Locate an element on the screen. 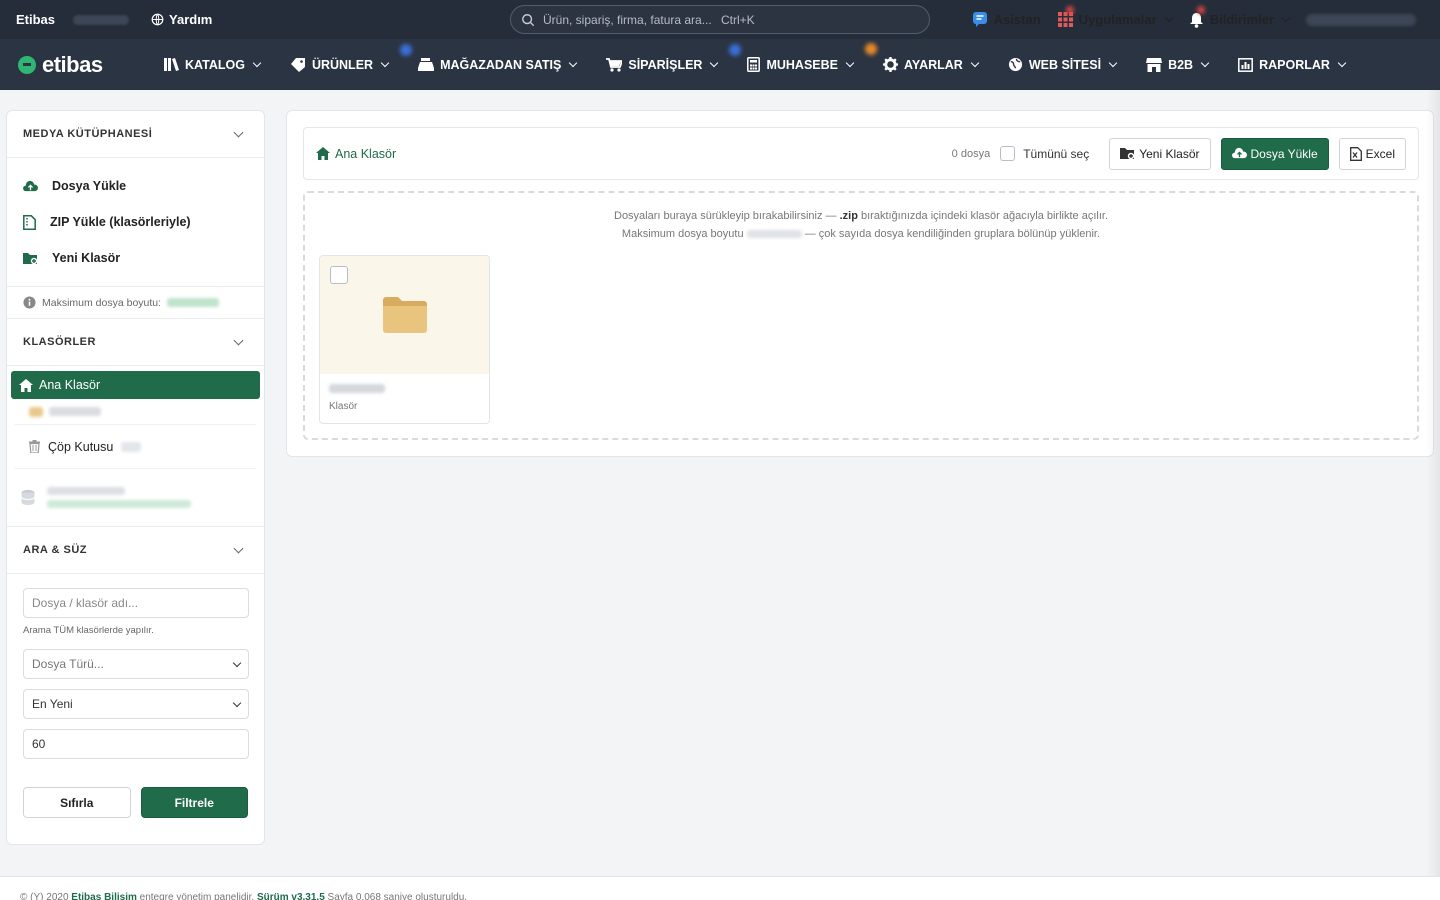  folder-card-checkbox is located at coordinates (339, 275).